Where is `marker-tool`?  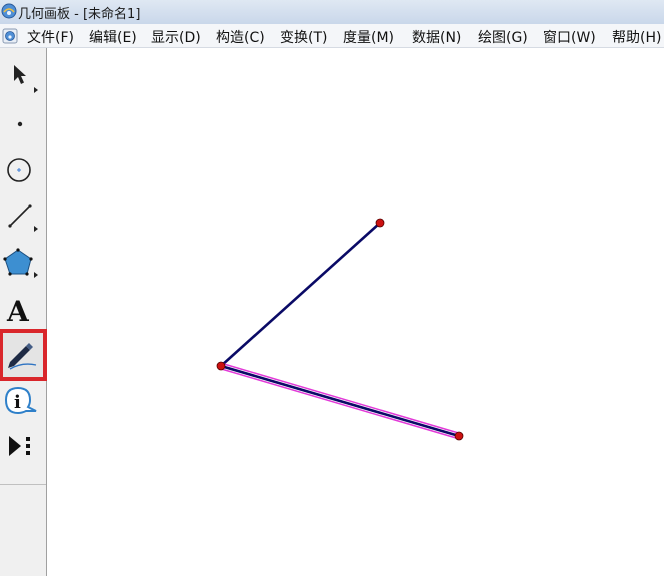
marker-tool is located at coordinates (23, 355).